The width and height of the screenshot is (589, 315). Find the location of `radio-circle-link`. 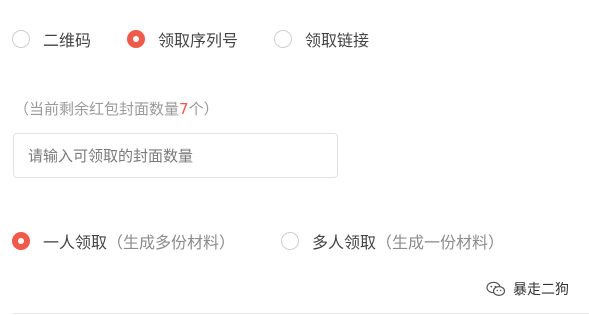

radio-circle-link is located at coordinates (283, 39).